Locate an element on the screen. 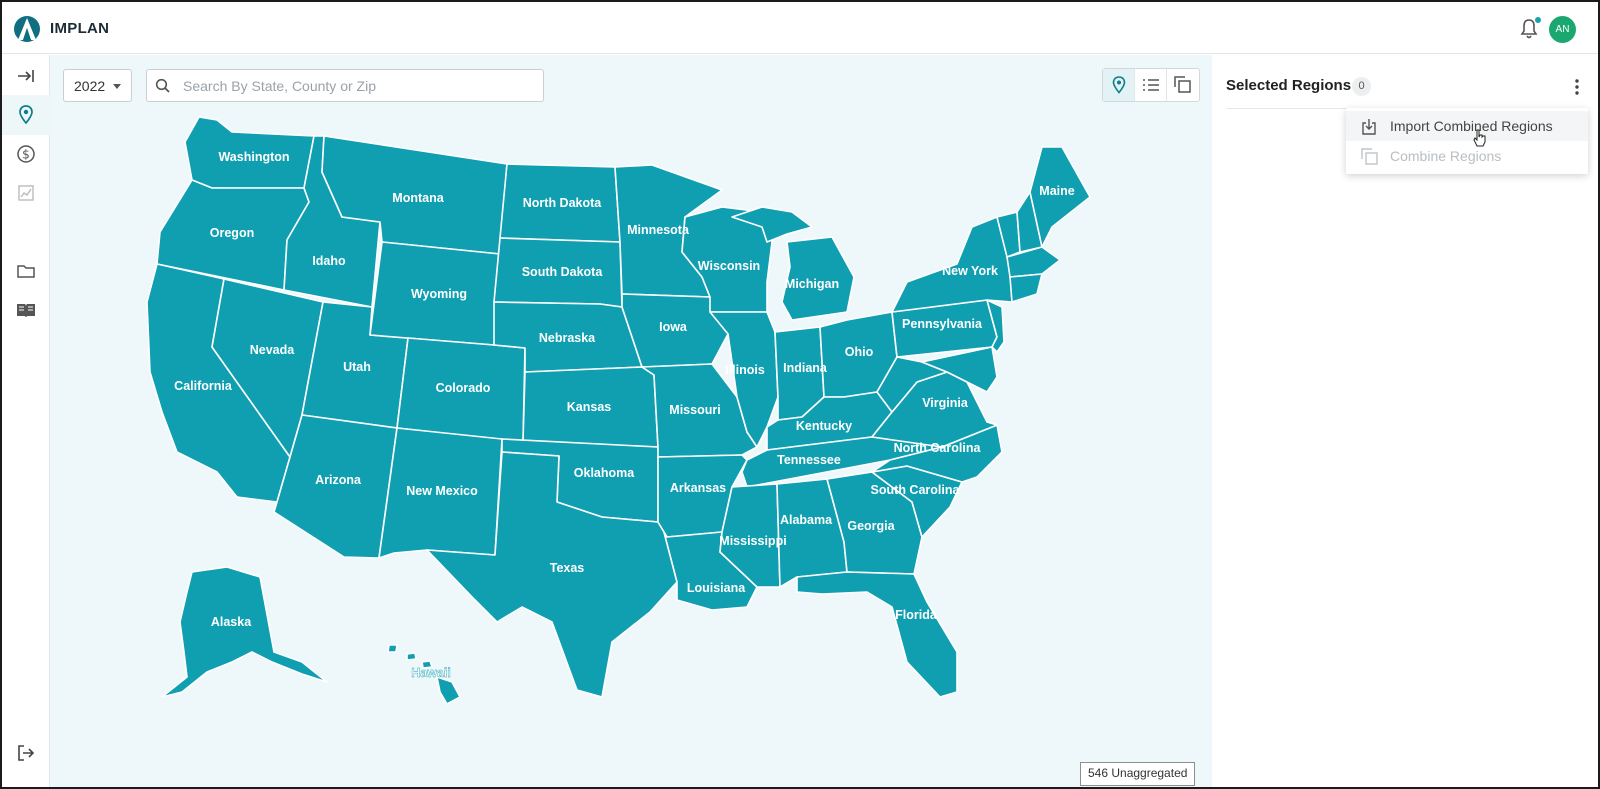  combine-icon is located at coordinates (1369, 156).